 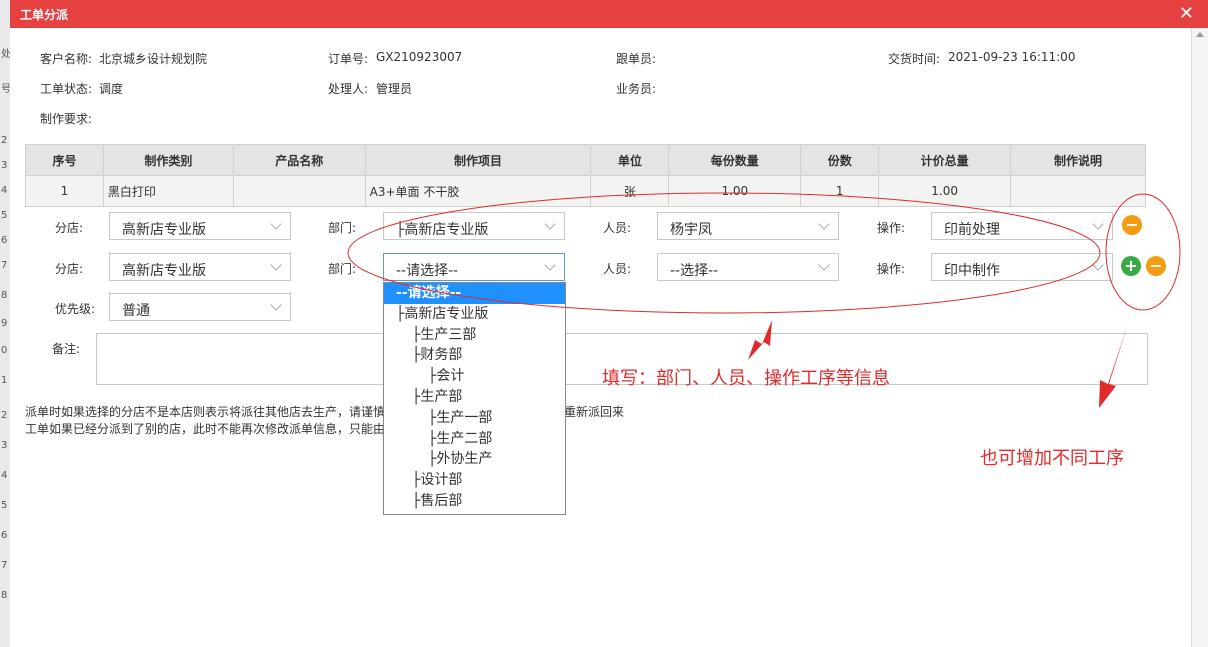 I want to click on requirement-label: 制作要求:, so click(x=66, y=119).